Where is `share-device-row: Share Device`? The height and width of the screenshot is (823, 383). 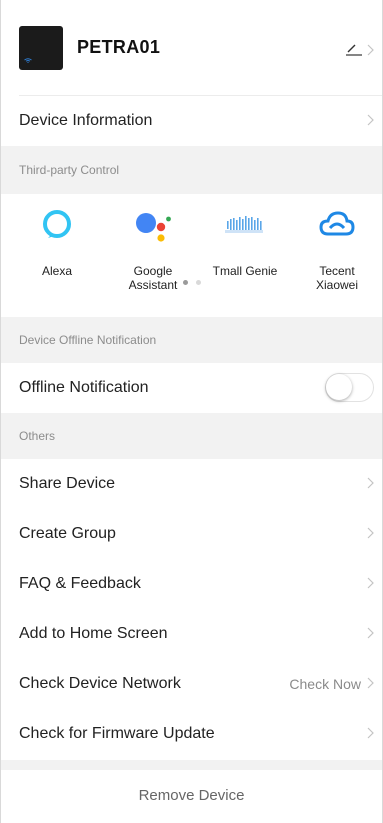
share-device-row: Share Device is located at coordinates (191, 484).